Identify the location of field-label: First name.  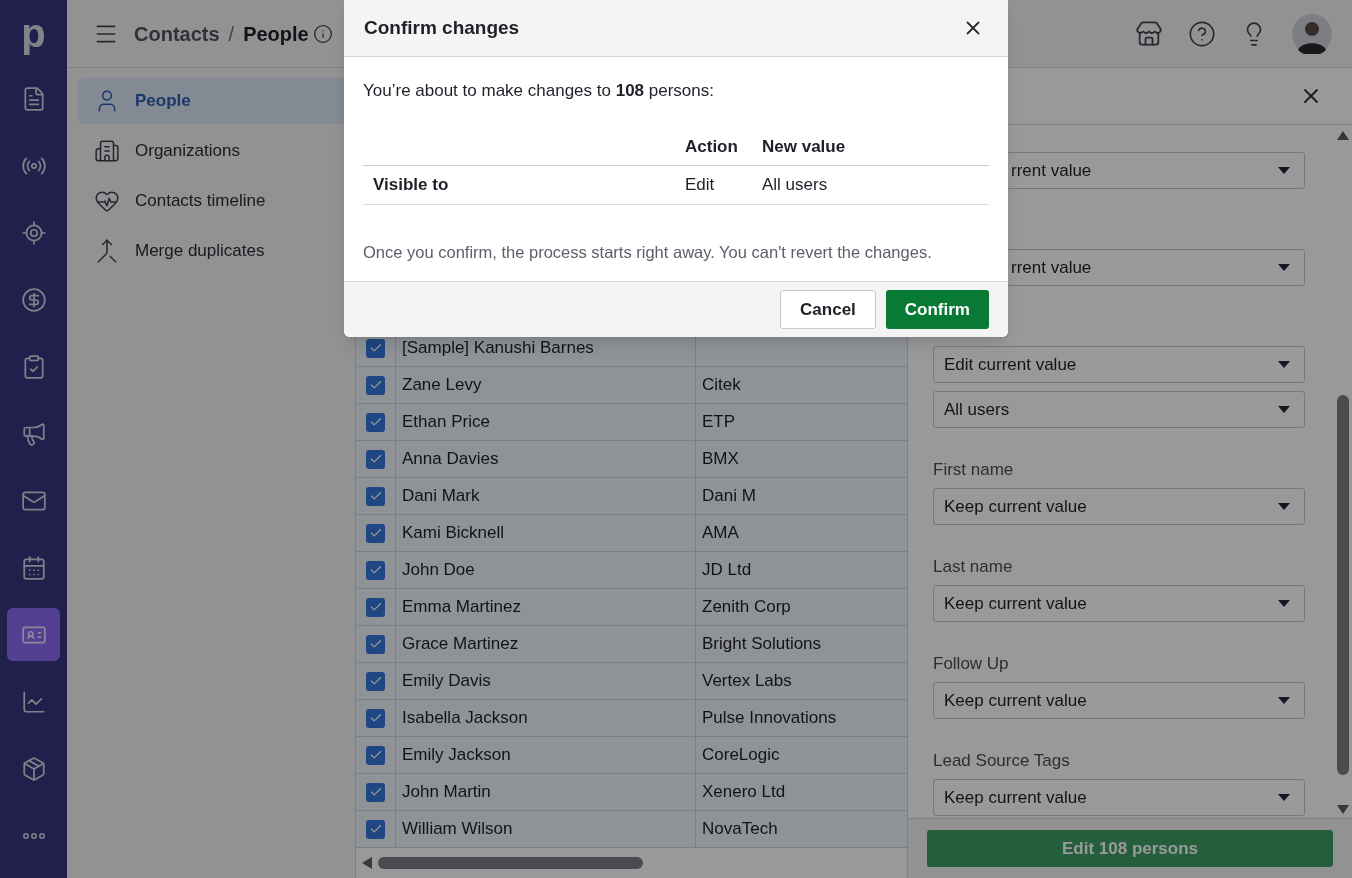
(974, 470).